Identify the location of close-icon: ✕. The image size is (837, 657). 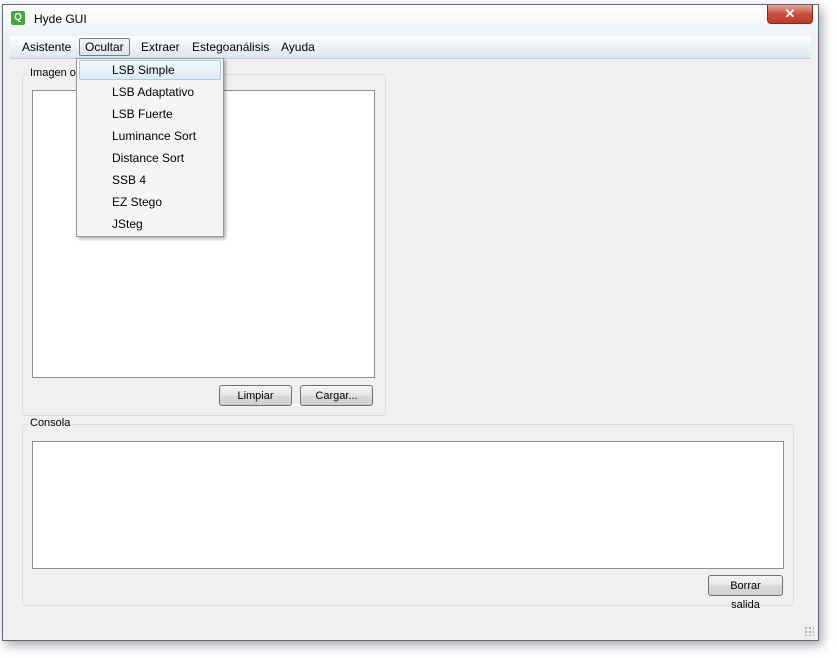
(790, 13).